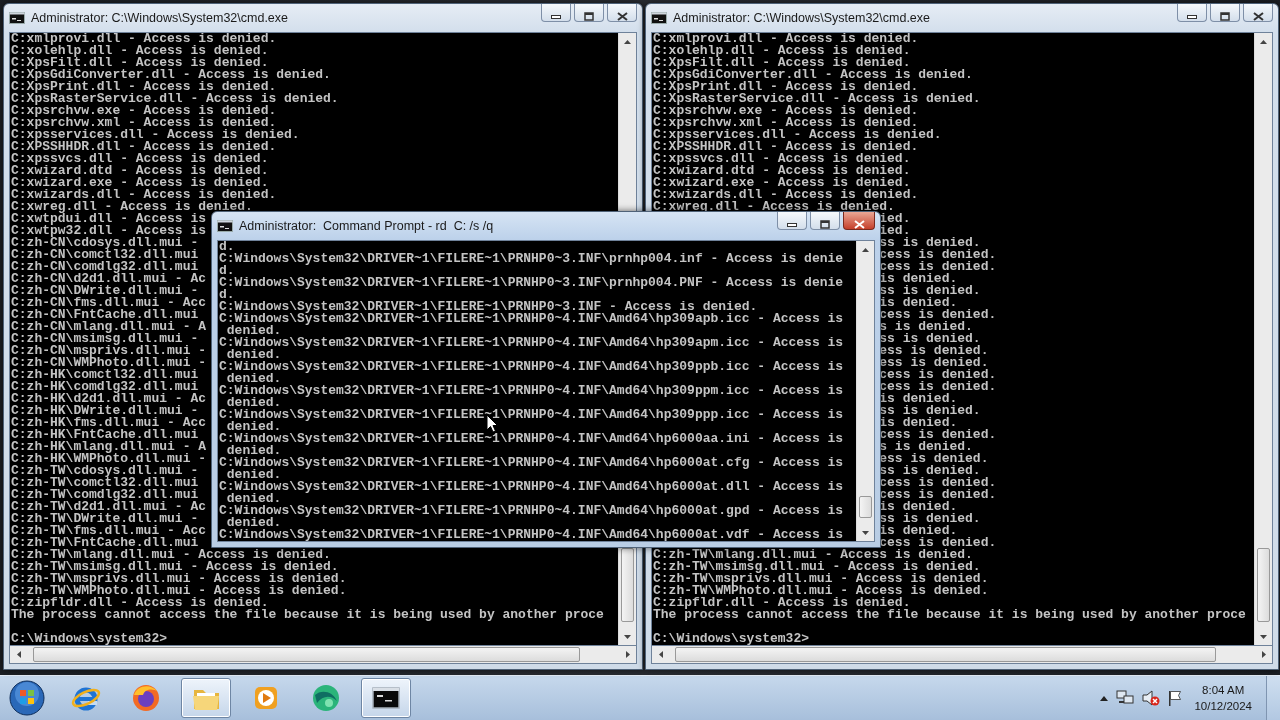 This screenshot has height=720, width=1280. I want to click on console-line: C:zh-TW\DWrite.dll.mui -, so click(105, 518).